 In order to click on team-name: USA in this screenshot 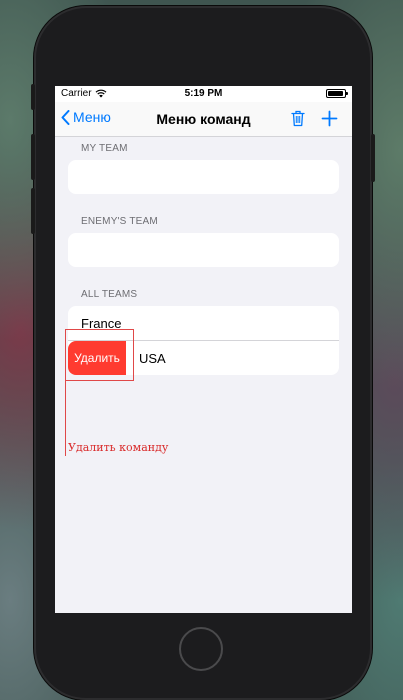, I will do `click(152, 358)`.